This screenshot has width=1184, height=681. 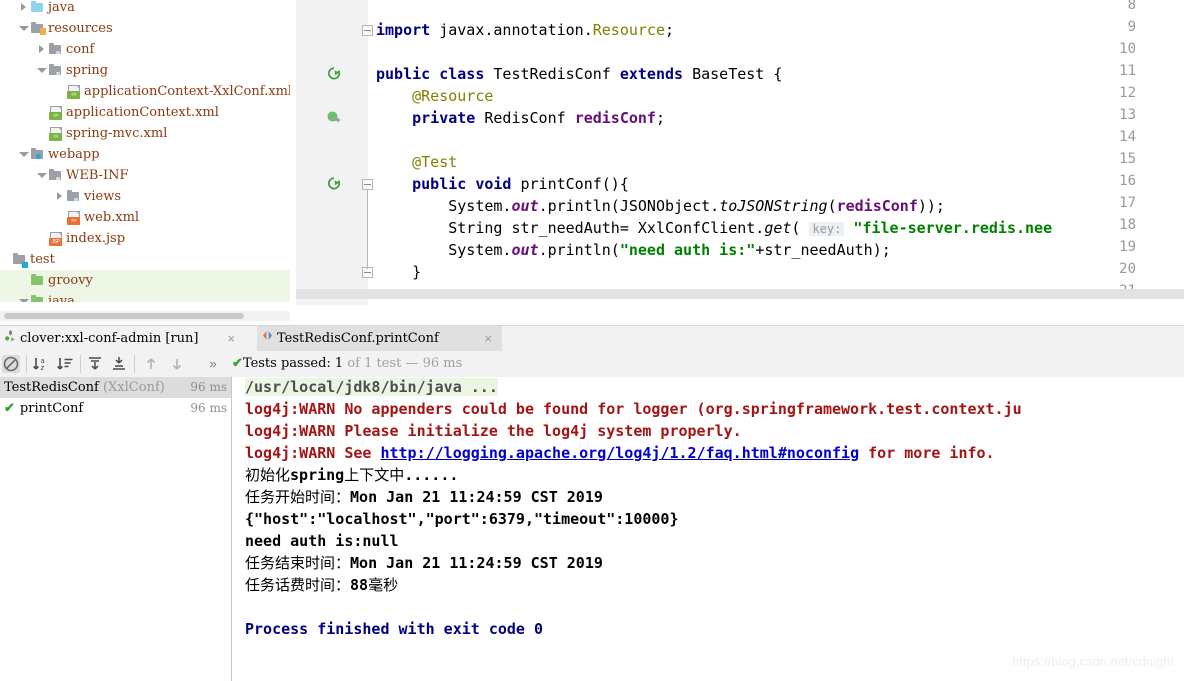 What do you see at coordinates (374, 475) in the screenshot?
I see `console-text: 上下文中` at bounding box center [374, 475].